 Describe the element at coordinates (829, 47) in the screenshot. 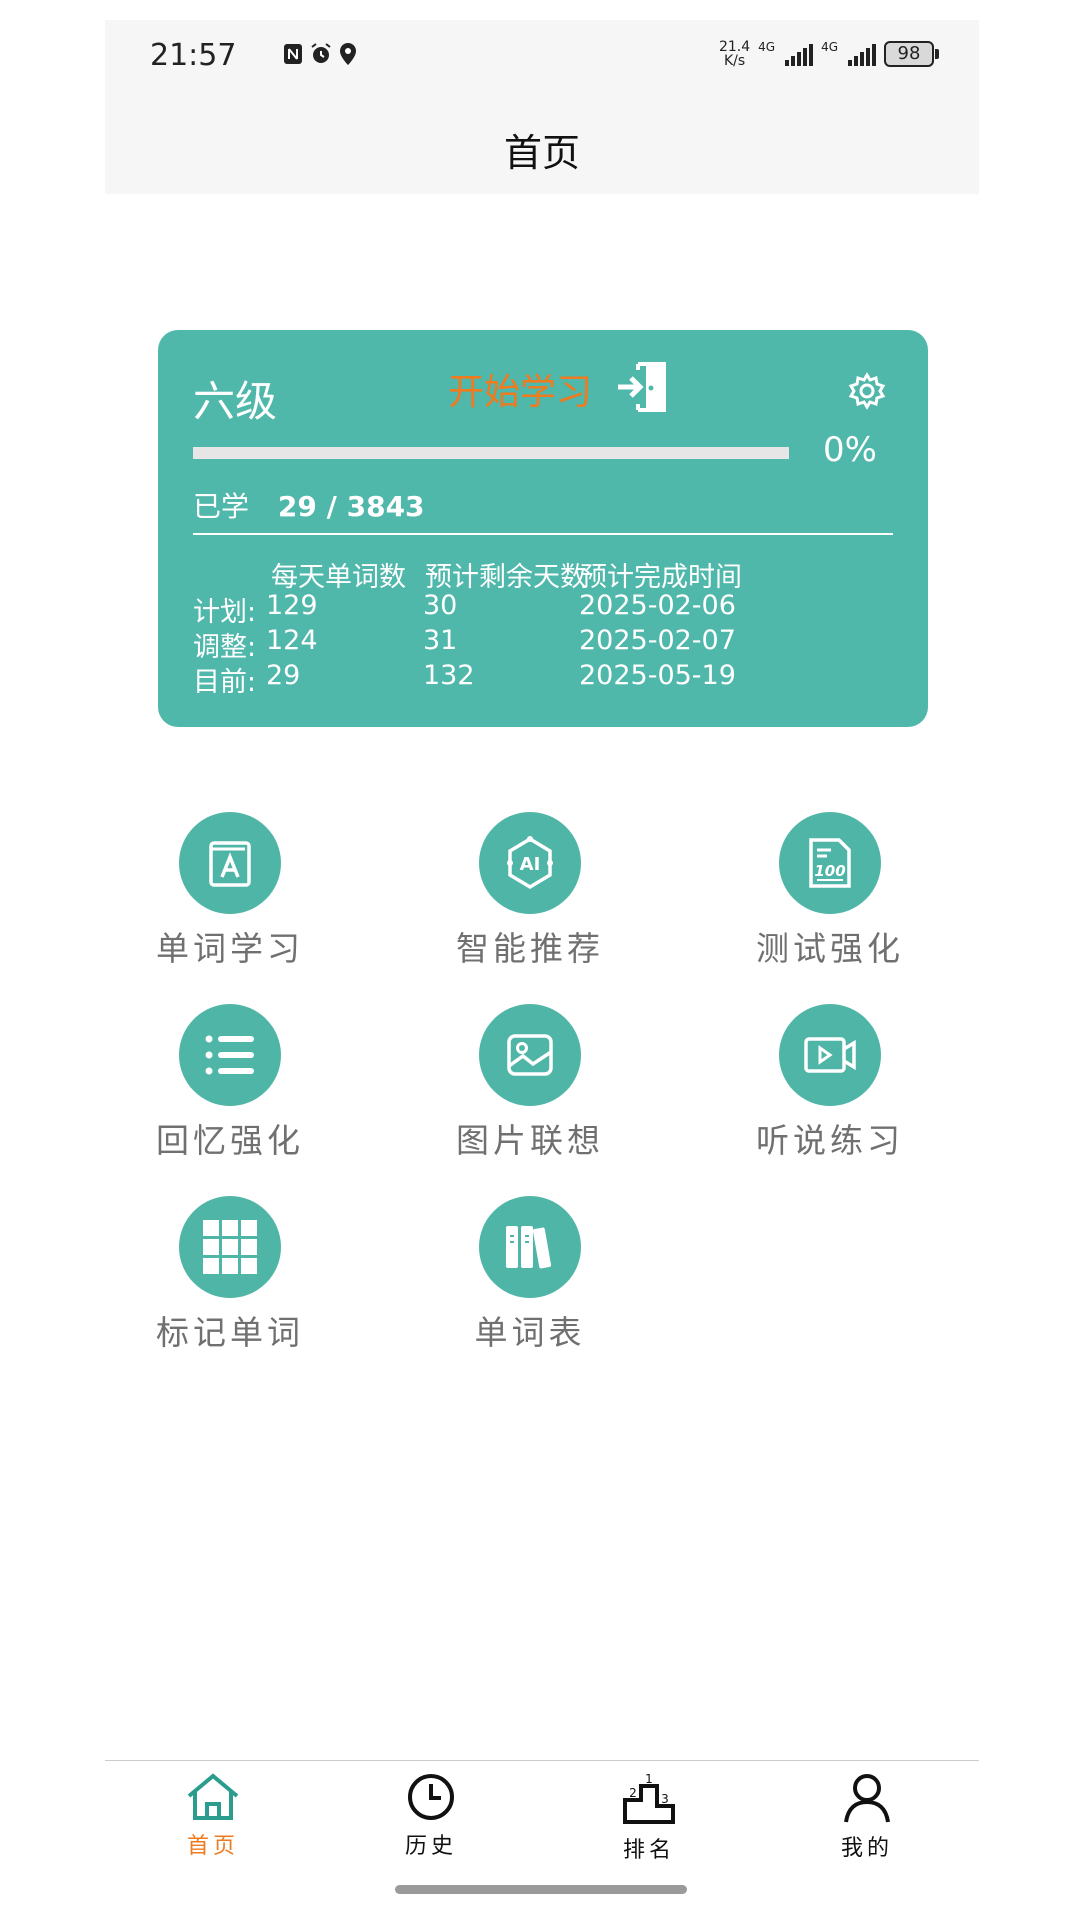

I see `network-type-2: 4G` at that location.